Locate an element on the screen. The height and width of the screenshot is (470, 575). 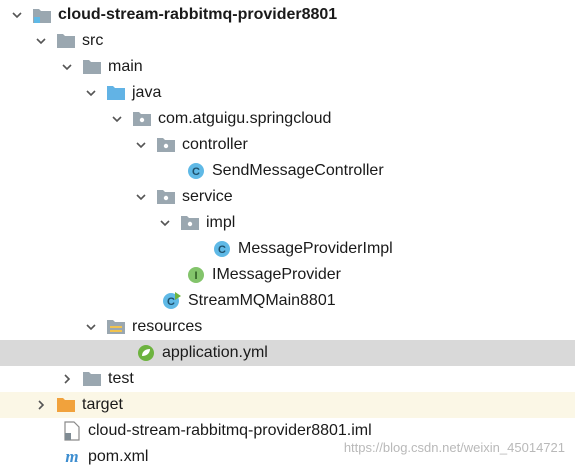
service-label: service is located at coordinates (207, 196).